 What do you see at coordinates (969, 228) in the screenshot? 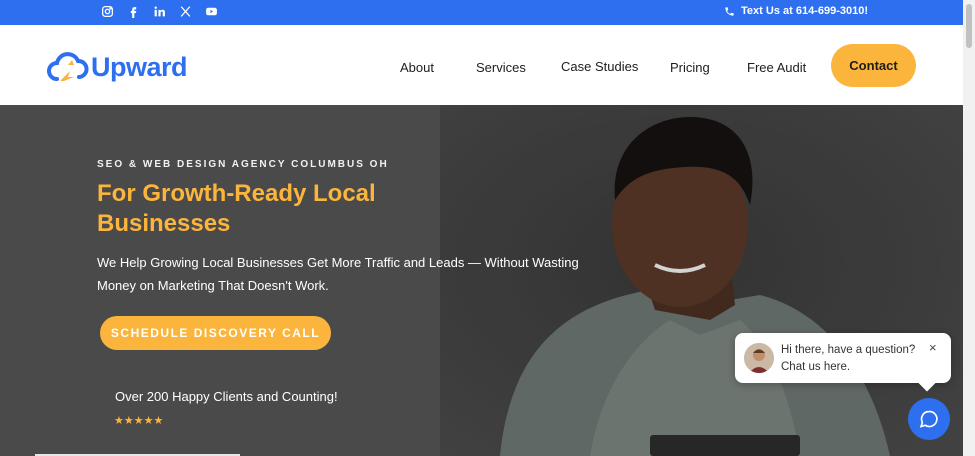
I see `scrollbar-track` at bounding box center [969, 228].